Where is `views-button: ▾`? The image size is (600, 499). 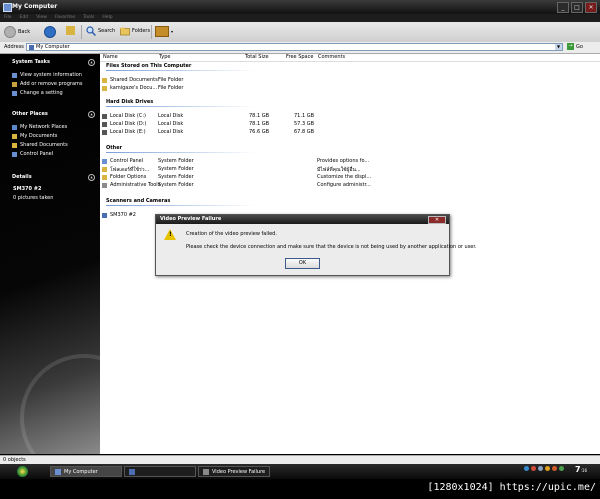
views-button: ▾ is located at coordinates (164, 31).